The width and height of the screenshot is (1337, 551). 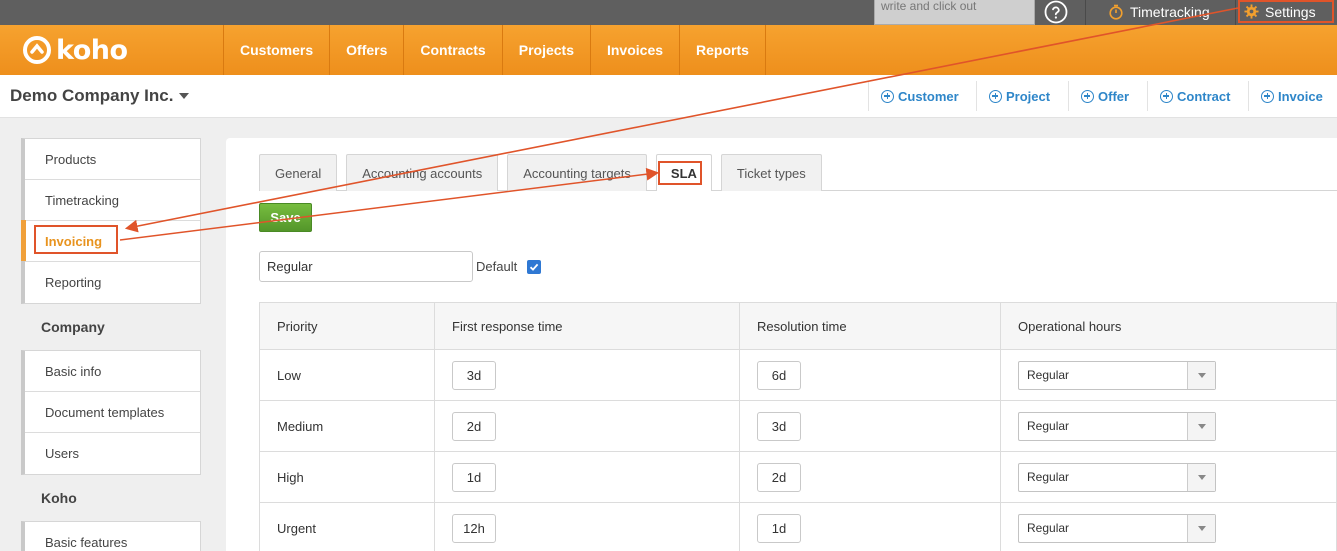 I want to click on sidebar-heading-koho: Koho, so click(x=59, y=498).